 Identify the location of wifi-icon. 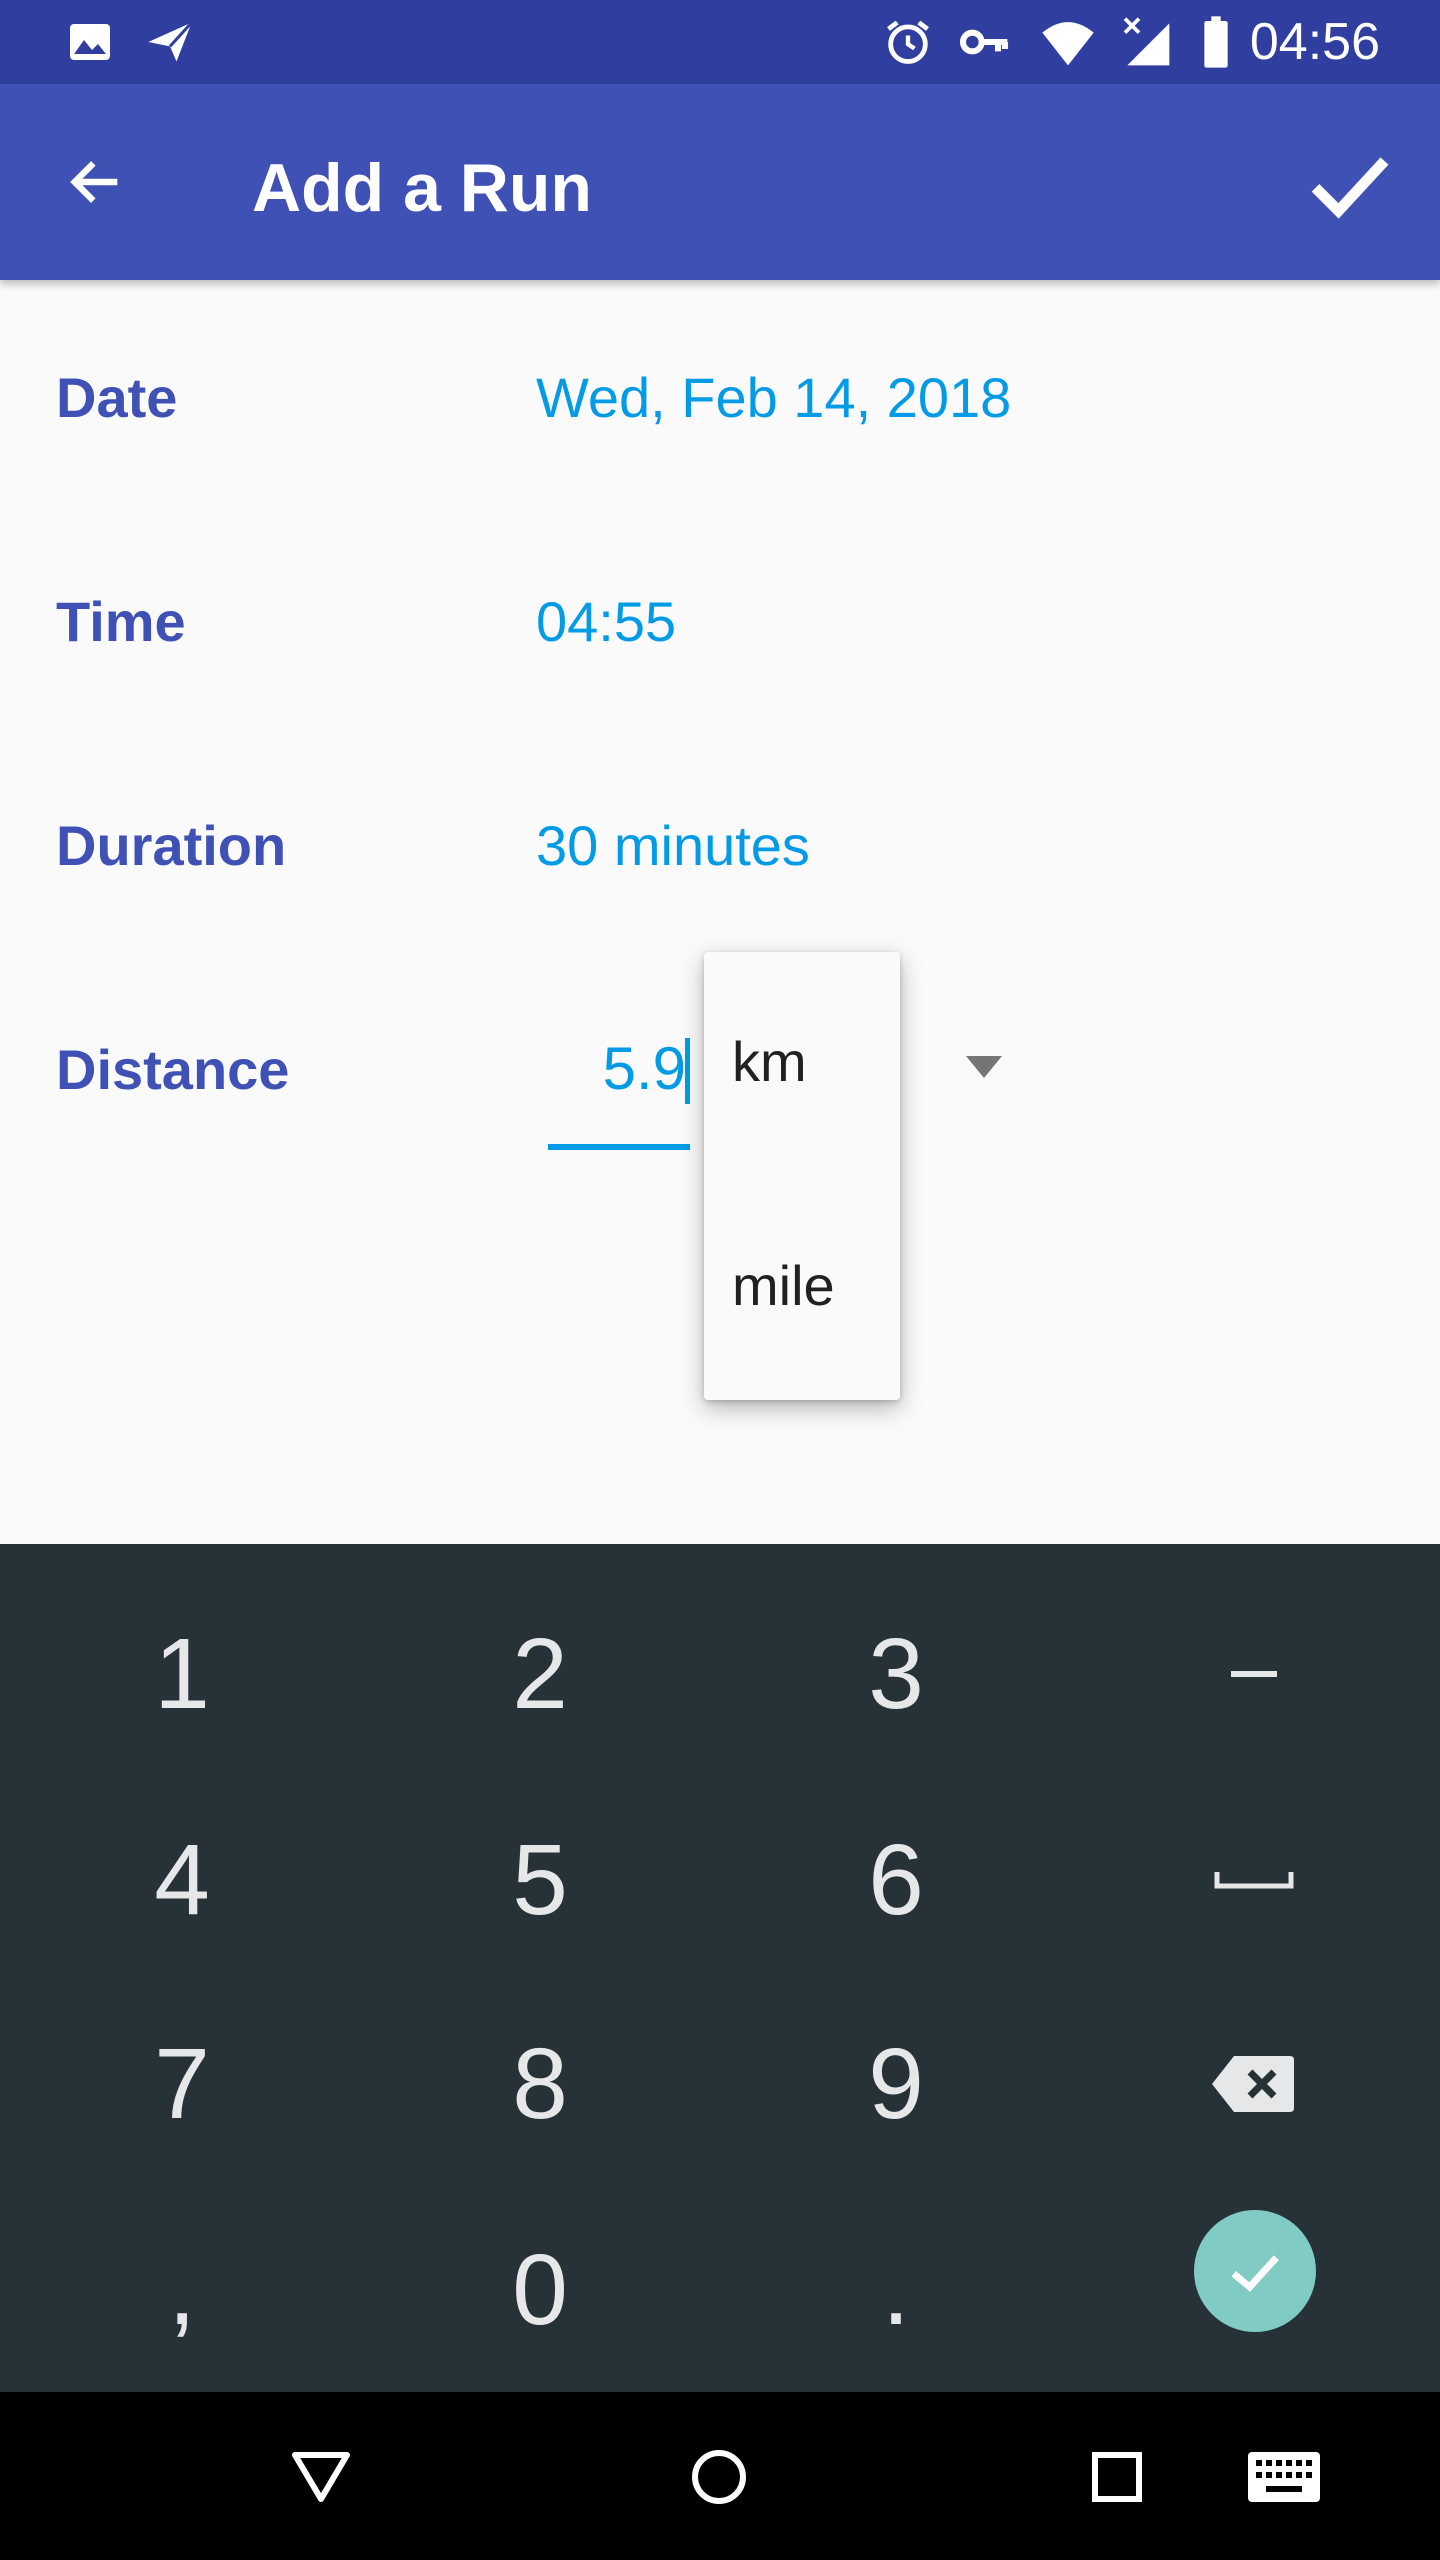
(1068, 42).